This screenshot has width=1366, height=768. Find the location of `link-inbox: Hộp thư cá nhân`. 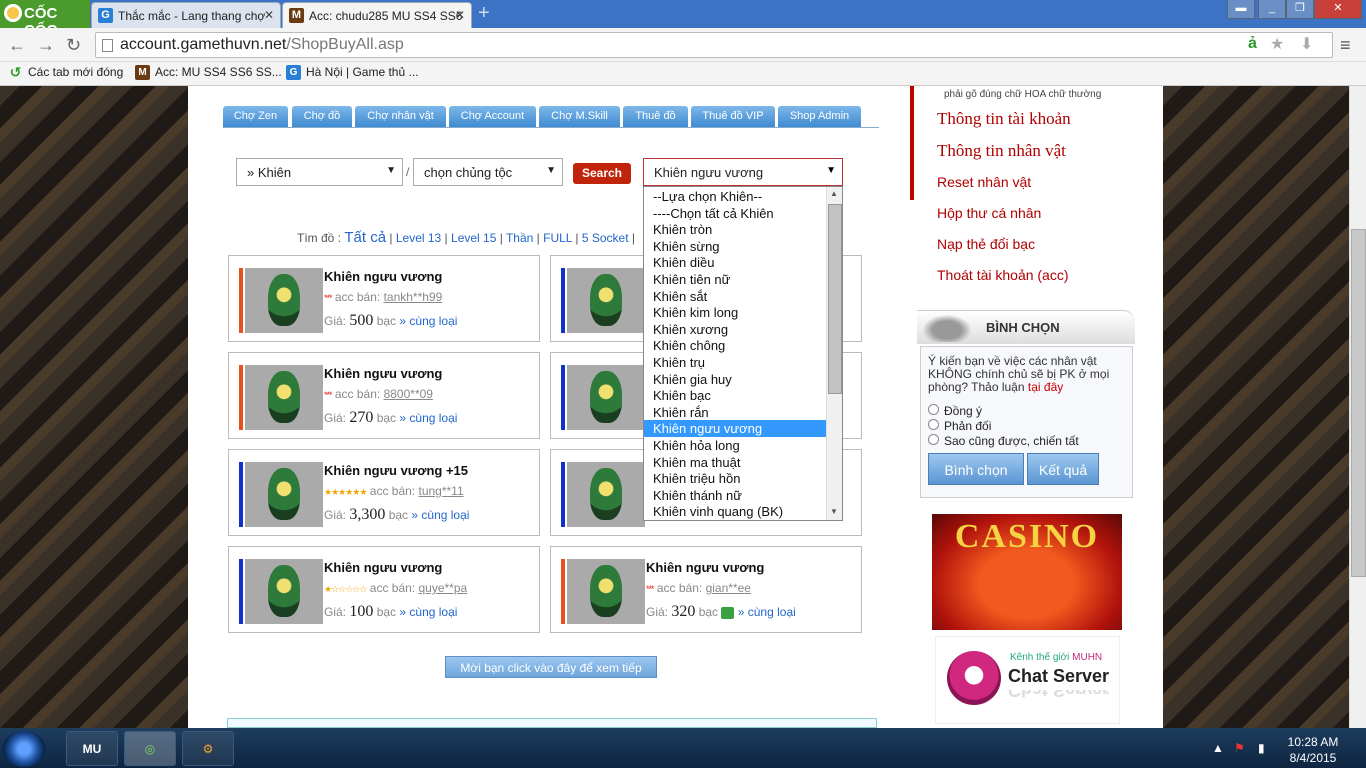

link-inbox: Hộp thư cá nhân is located at coordinates (989, 213).